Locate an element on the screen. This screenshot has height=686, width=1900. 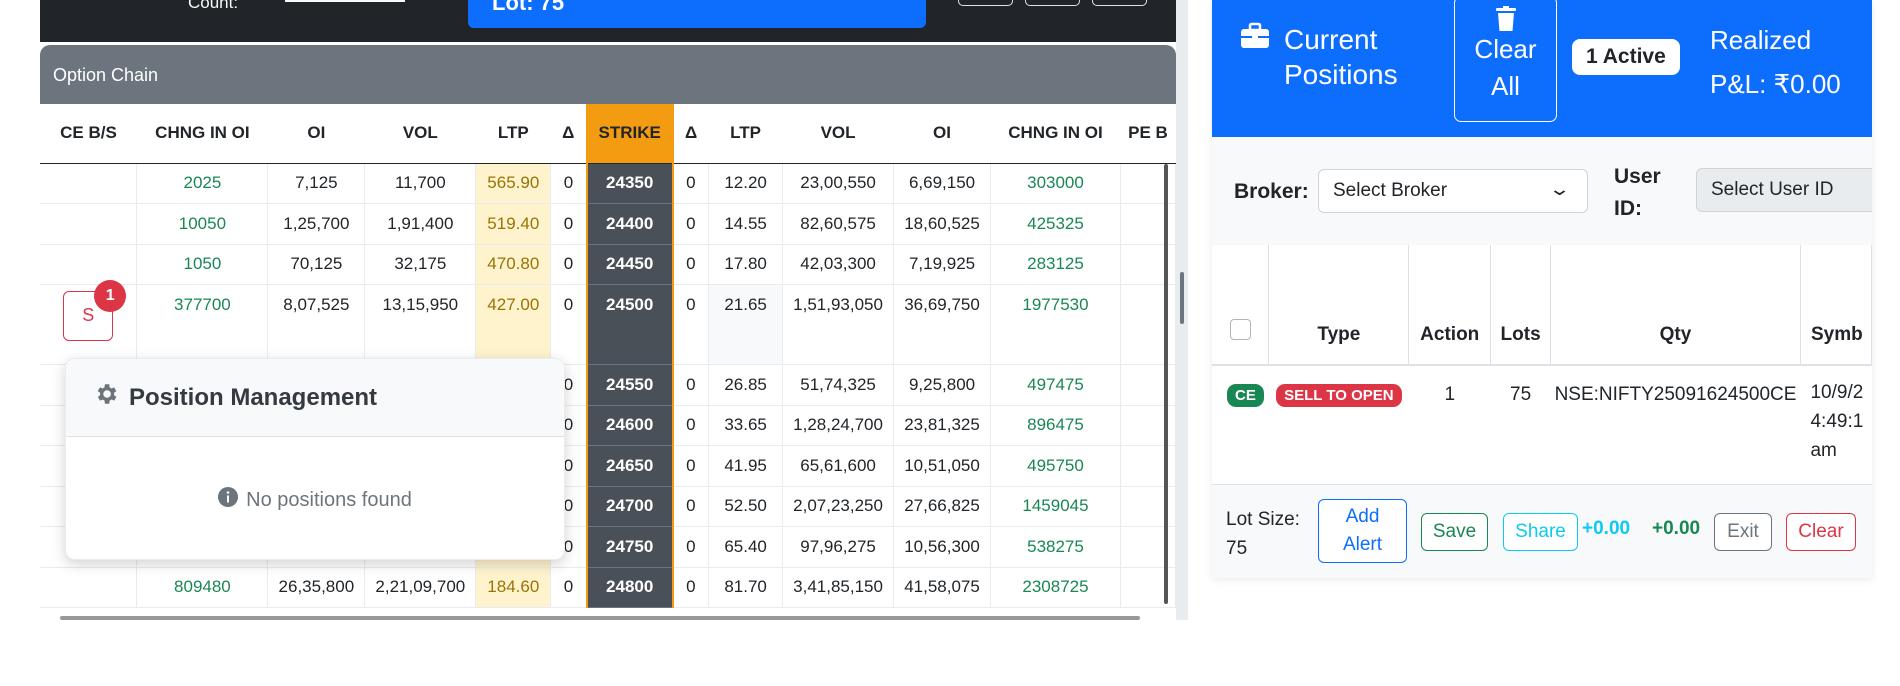
col-header-ce-bs: CE B/S is located at coordinates (88, 134).